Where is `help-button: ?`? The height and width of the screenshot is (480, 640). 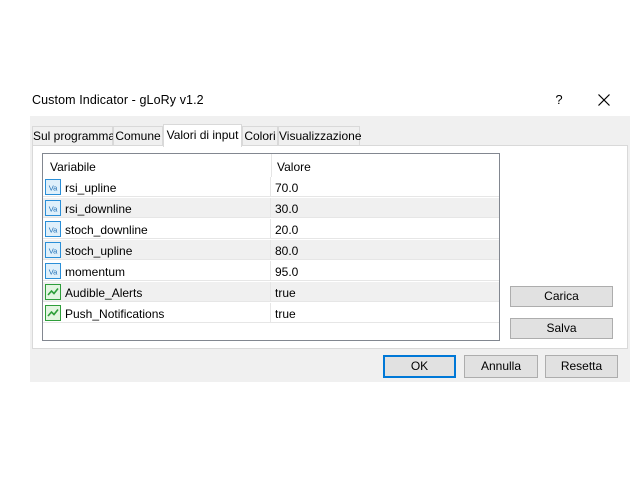
help-button: ? is located at coordinates (559, 100).